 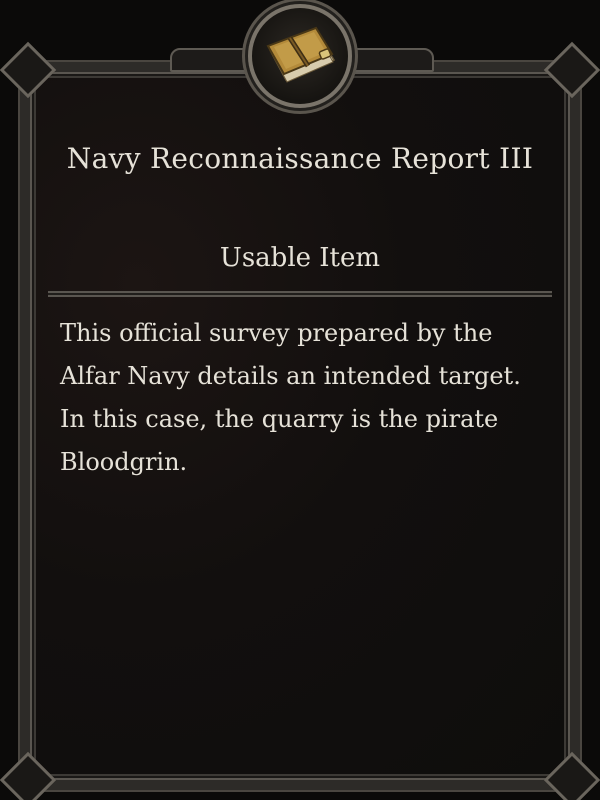 I want to click on item-icon-medallion, so click(x=300, y=56).